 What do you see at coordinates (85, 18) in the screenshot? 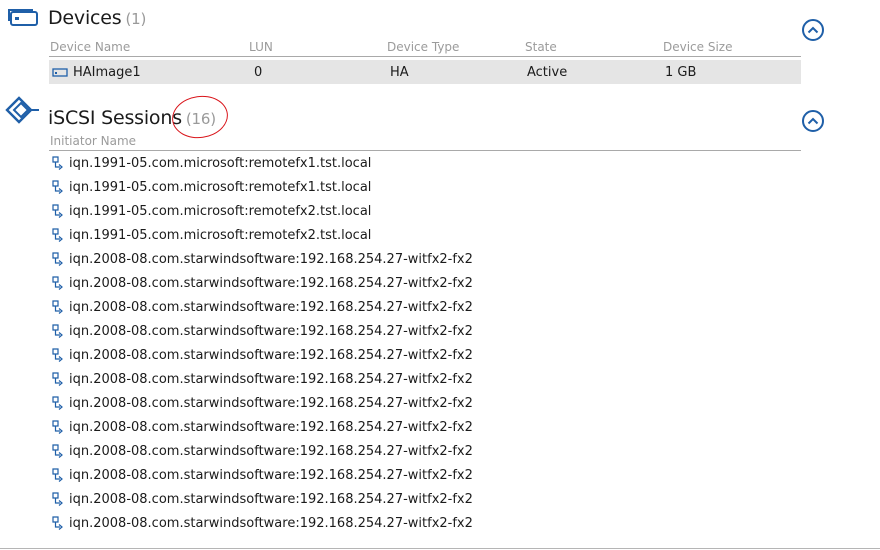
I see `devices-title: Devices` at bounding box center [85, 18].